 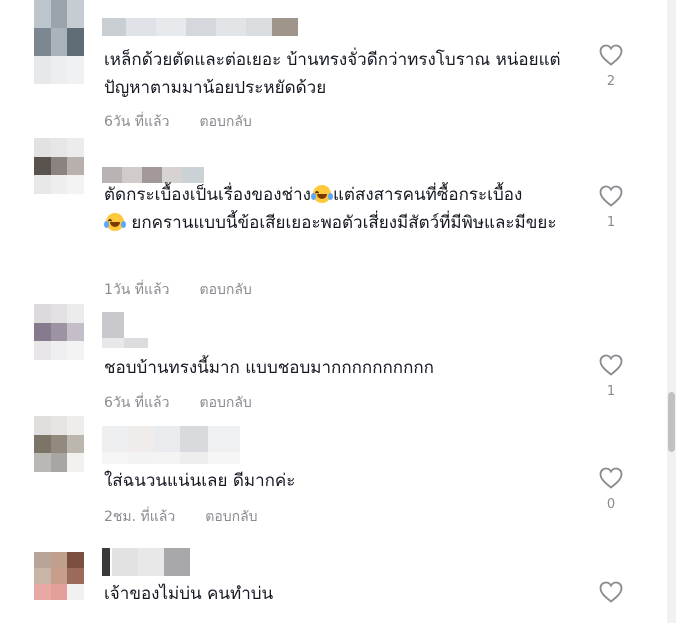 What do you see at coordinates (671, 311) in the screenshot?
I see `scrollbar-track` at bounding box center [671, 311].